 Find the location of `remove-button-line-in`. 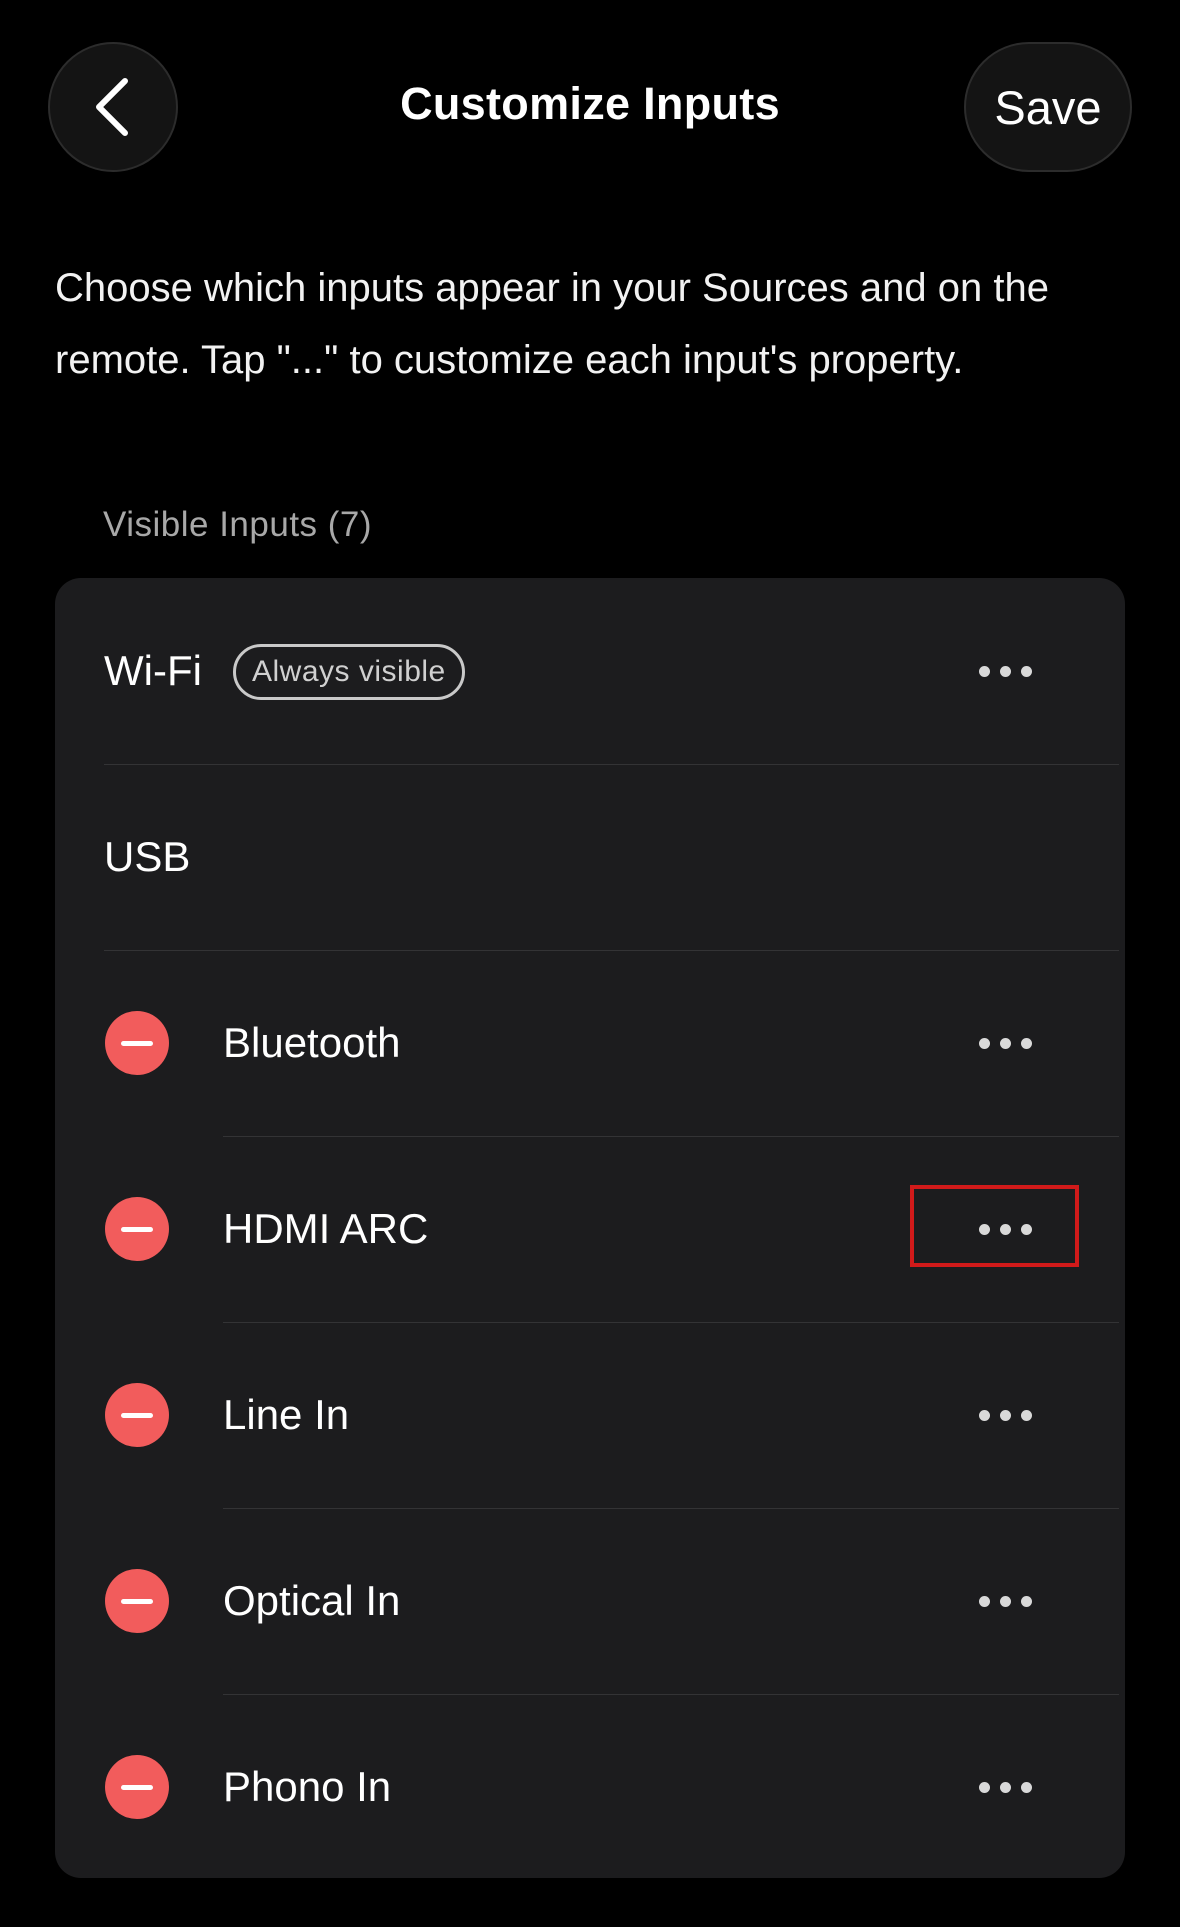

remove-button-line-in is located at coordinates (137, 1415).